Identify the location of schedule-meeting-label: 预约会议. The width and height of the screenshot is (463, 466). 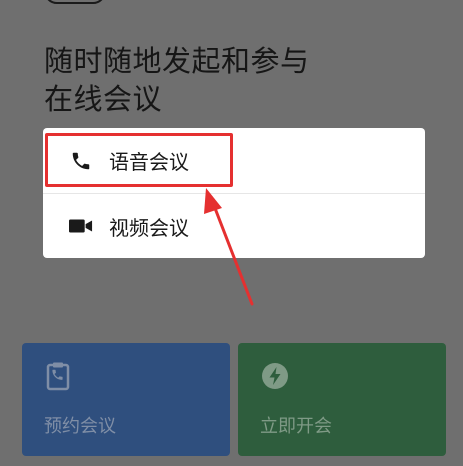
(80, 426).